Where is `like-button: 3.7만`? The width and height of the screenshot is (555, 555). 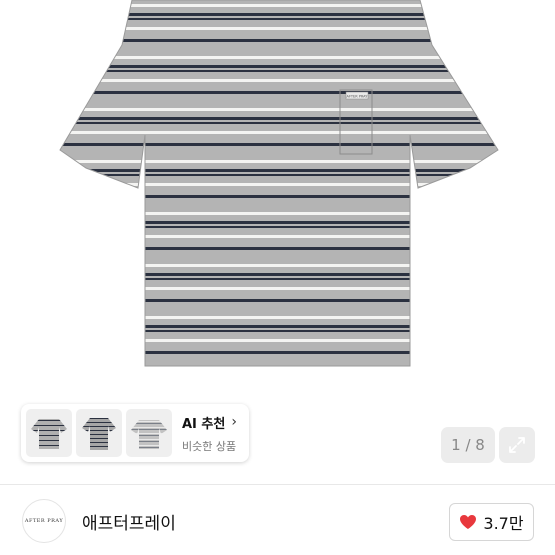
like-button: 3.7만 is located at coordinates (491, 522).